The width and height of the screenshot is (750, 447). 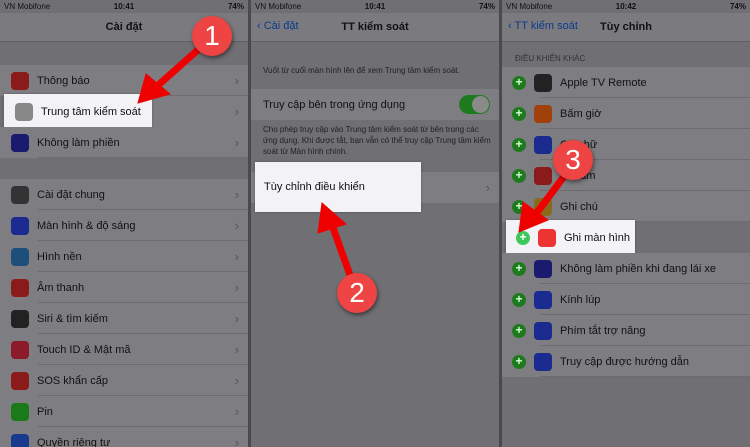 What do you see at coordinates (78, 142) in the screenshot?
I see `row-label: Không làm phiền` at bounding box center [78, 142].